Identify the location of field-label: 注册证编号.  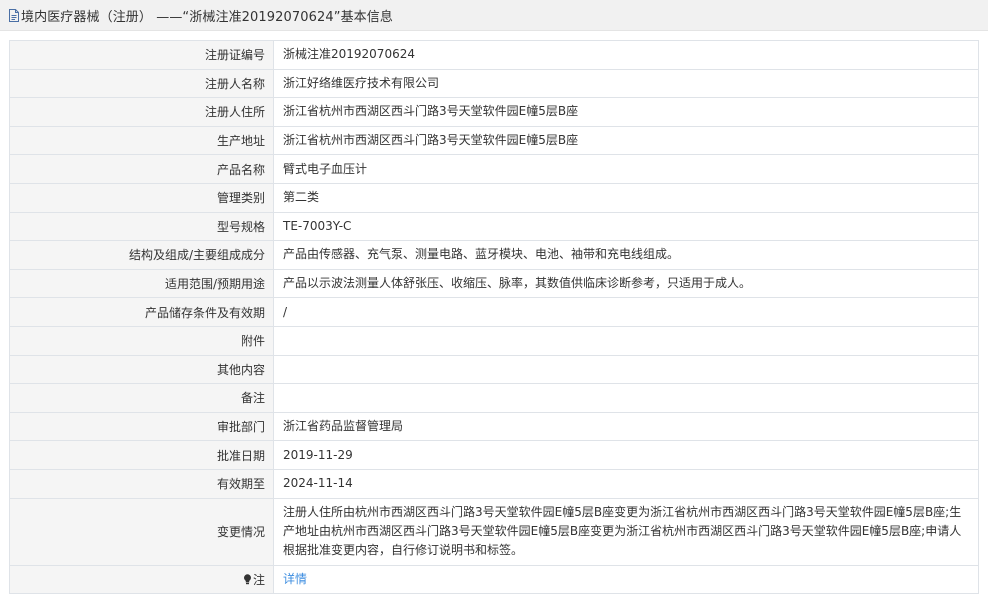
(141, 55).